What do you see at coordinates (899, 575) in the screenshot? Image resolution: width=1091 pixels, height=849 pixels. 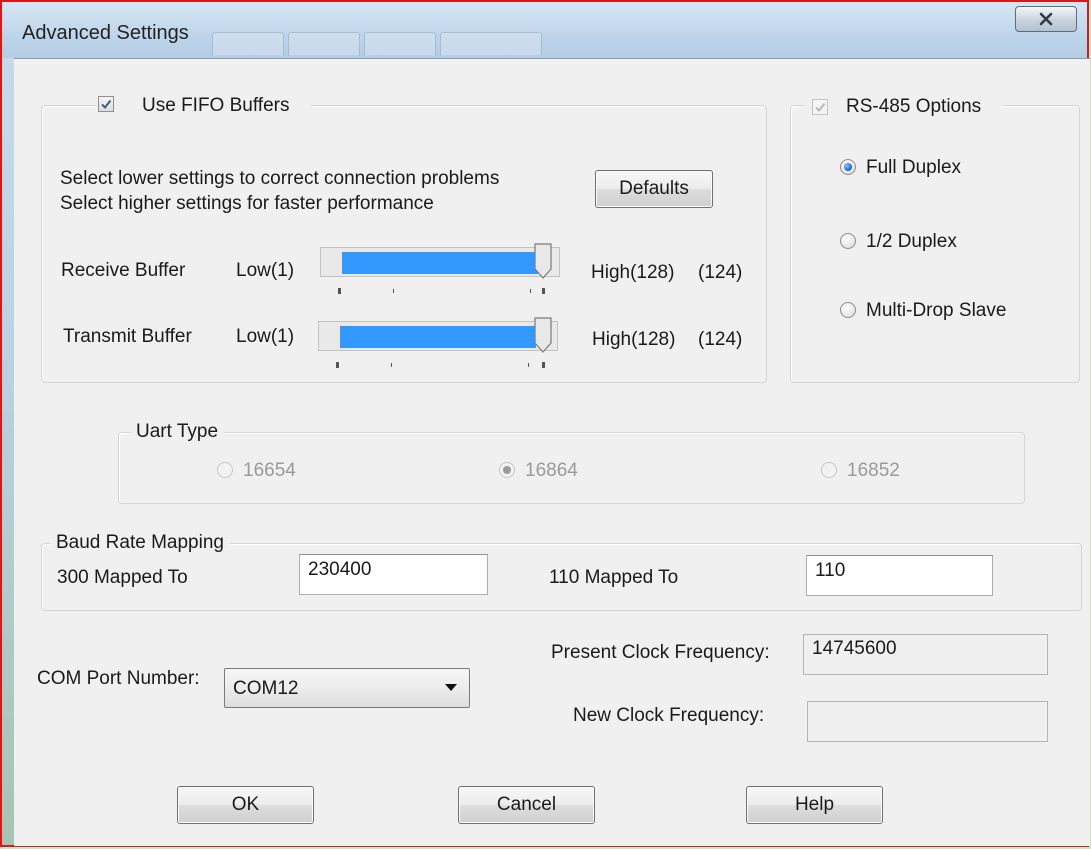 I see `map-110-input: 110` at bounding box center [899, 575].